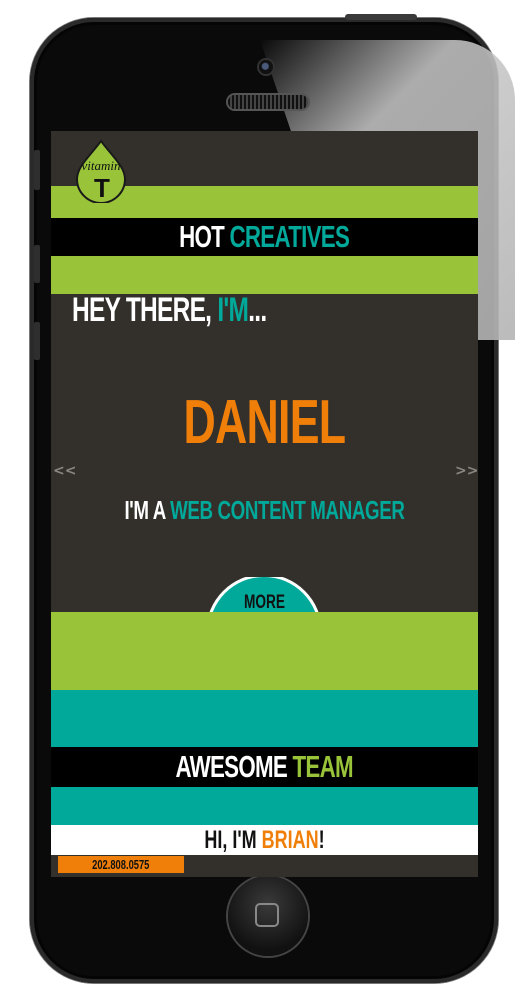  I want to click on section-title-awesome-team: AWESOME TEAM, so click(264, 766).